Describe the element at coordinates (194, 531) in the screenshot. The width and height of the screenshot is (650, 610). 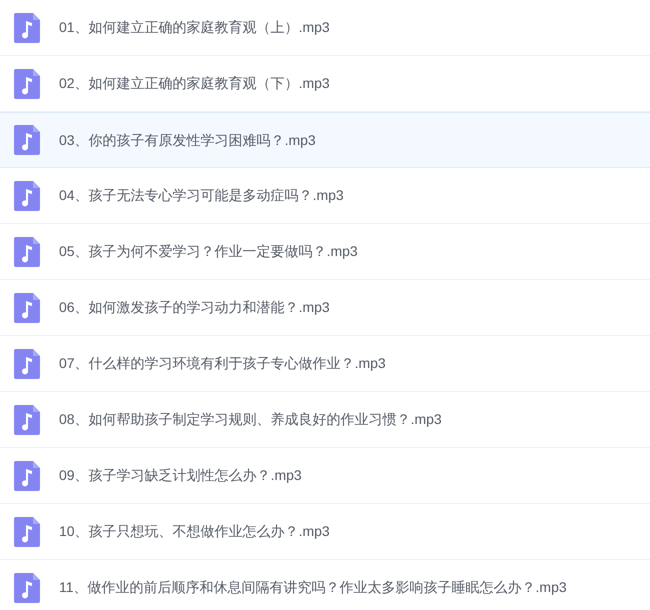
I see `file-name: 10、孩子只想玩、不想做作业怎么办？.mp3` at that location.